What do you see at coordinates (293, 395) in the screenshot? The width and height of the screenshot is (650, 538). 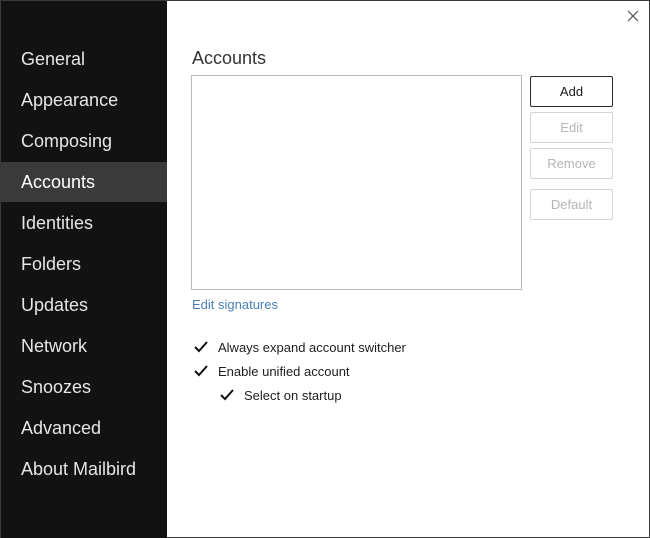 I see `select-on-startup-label: Select on startup` at bounding box center [293, 395].